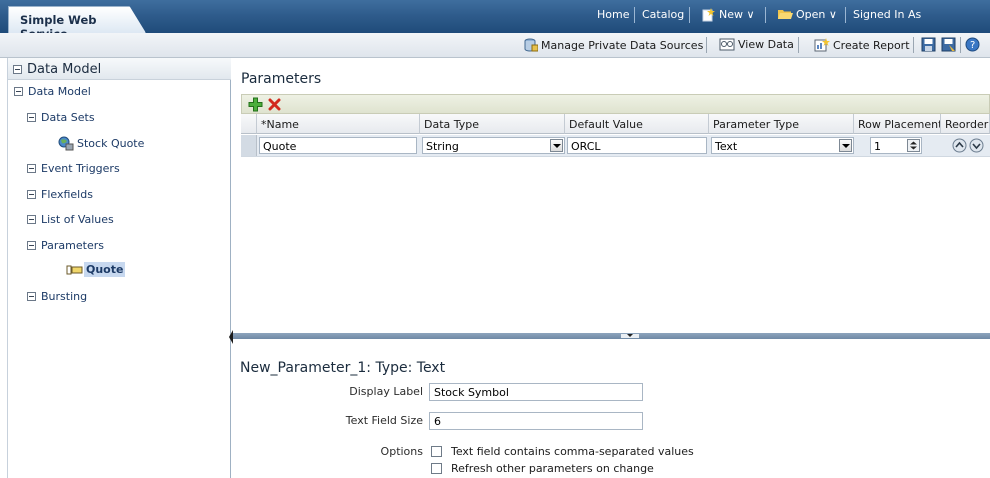 This screenshot has width=990, height=478. What do you see at coordinates (436, 451) in the screenshot?
I see `comma-separated-checkbox` at bounding box center [436, 451].